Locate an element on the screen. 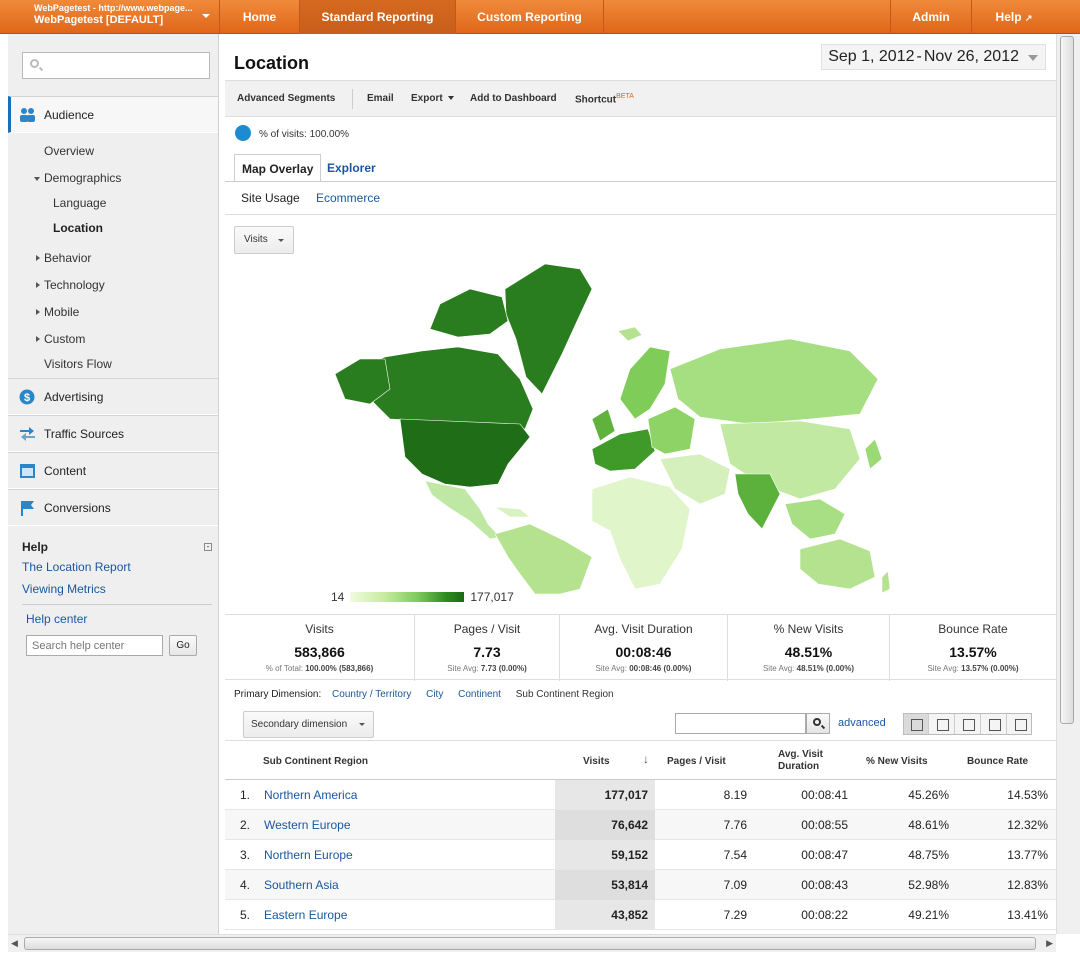 This screenshot has width=1080, height=958. row-pages: 7.09 is located at coordinates (735, 885).